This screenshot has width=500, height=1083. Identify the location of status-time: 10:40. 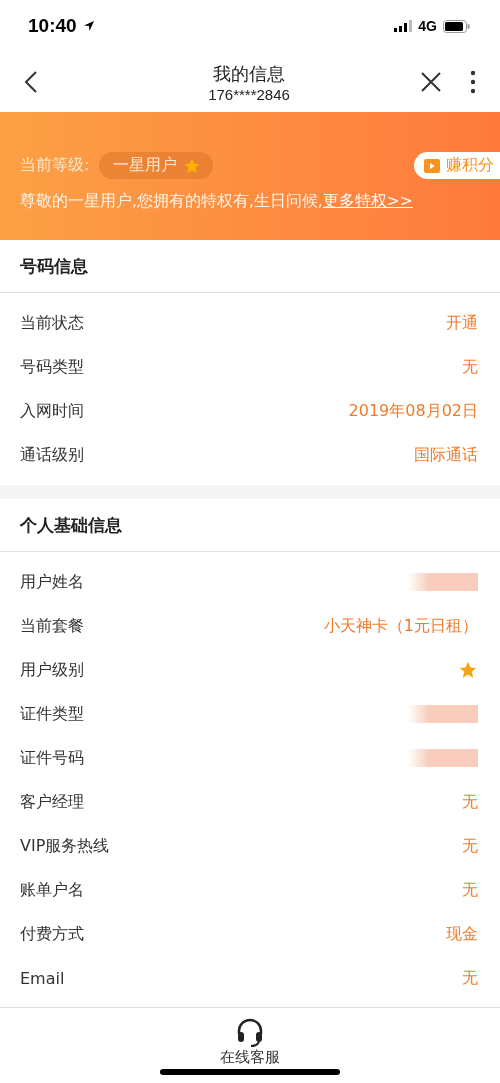
(52, 26).